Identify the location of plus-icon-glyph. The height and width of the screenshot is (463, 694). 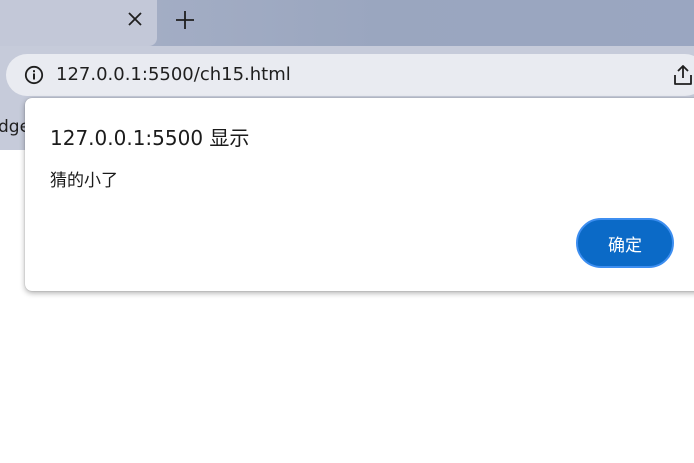
(185, 20).